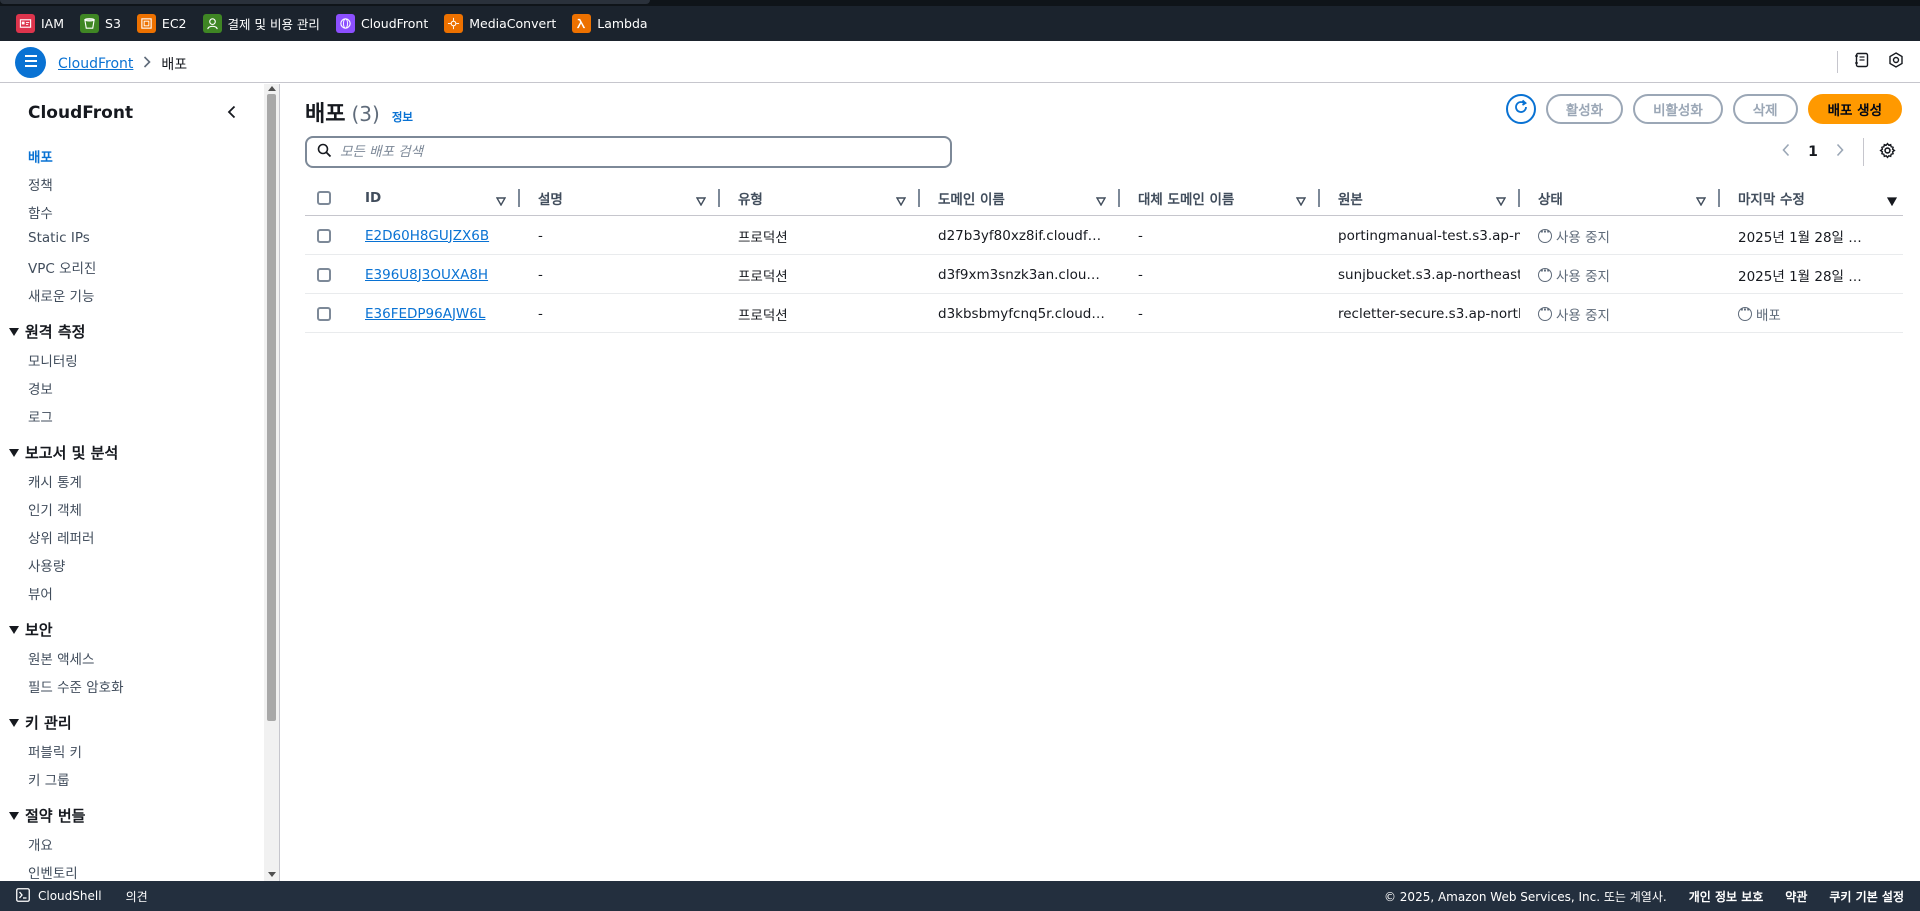 This screenshot has height=911, width=1920. Describe the element at coordinates (40, 722) in the screenshot. I see `sidebar-section-key-management: 키 관리` at that location.